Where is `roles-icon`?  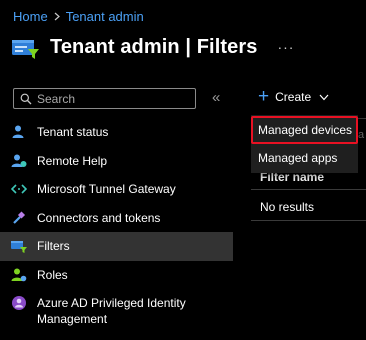
roles-icon is located at coordinates (19, 274).